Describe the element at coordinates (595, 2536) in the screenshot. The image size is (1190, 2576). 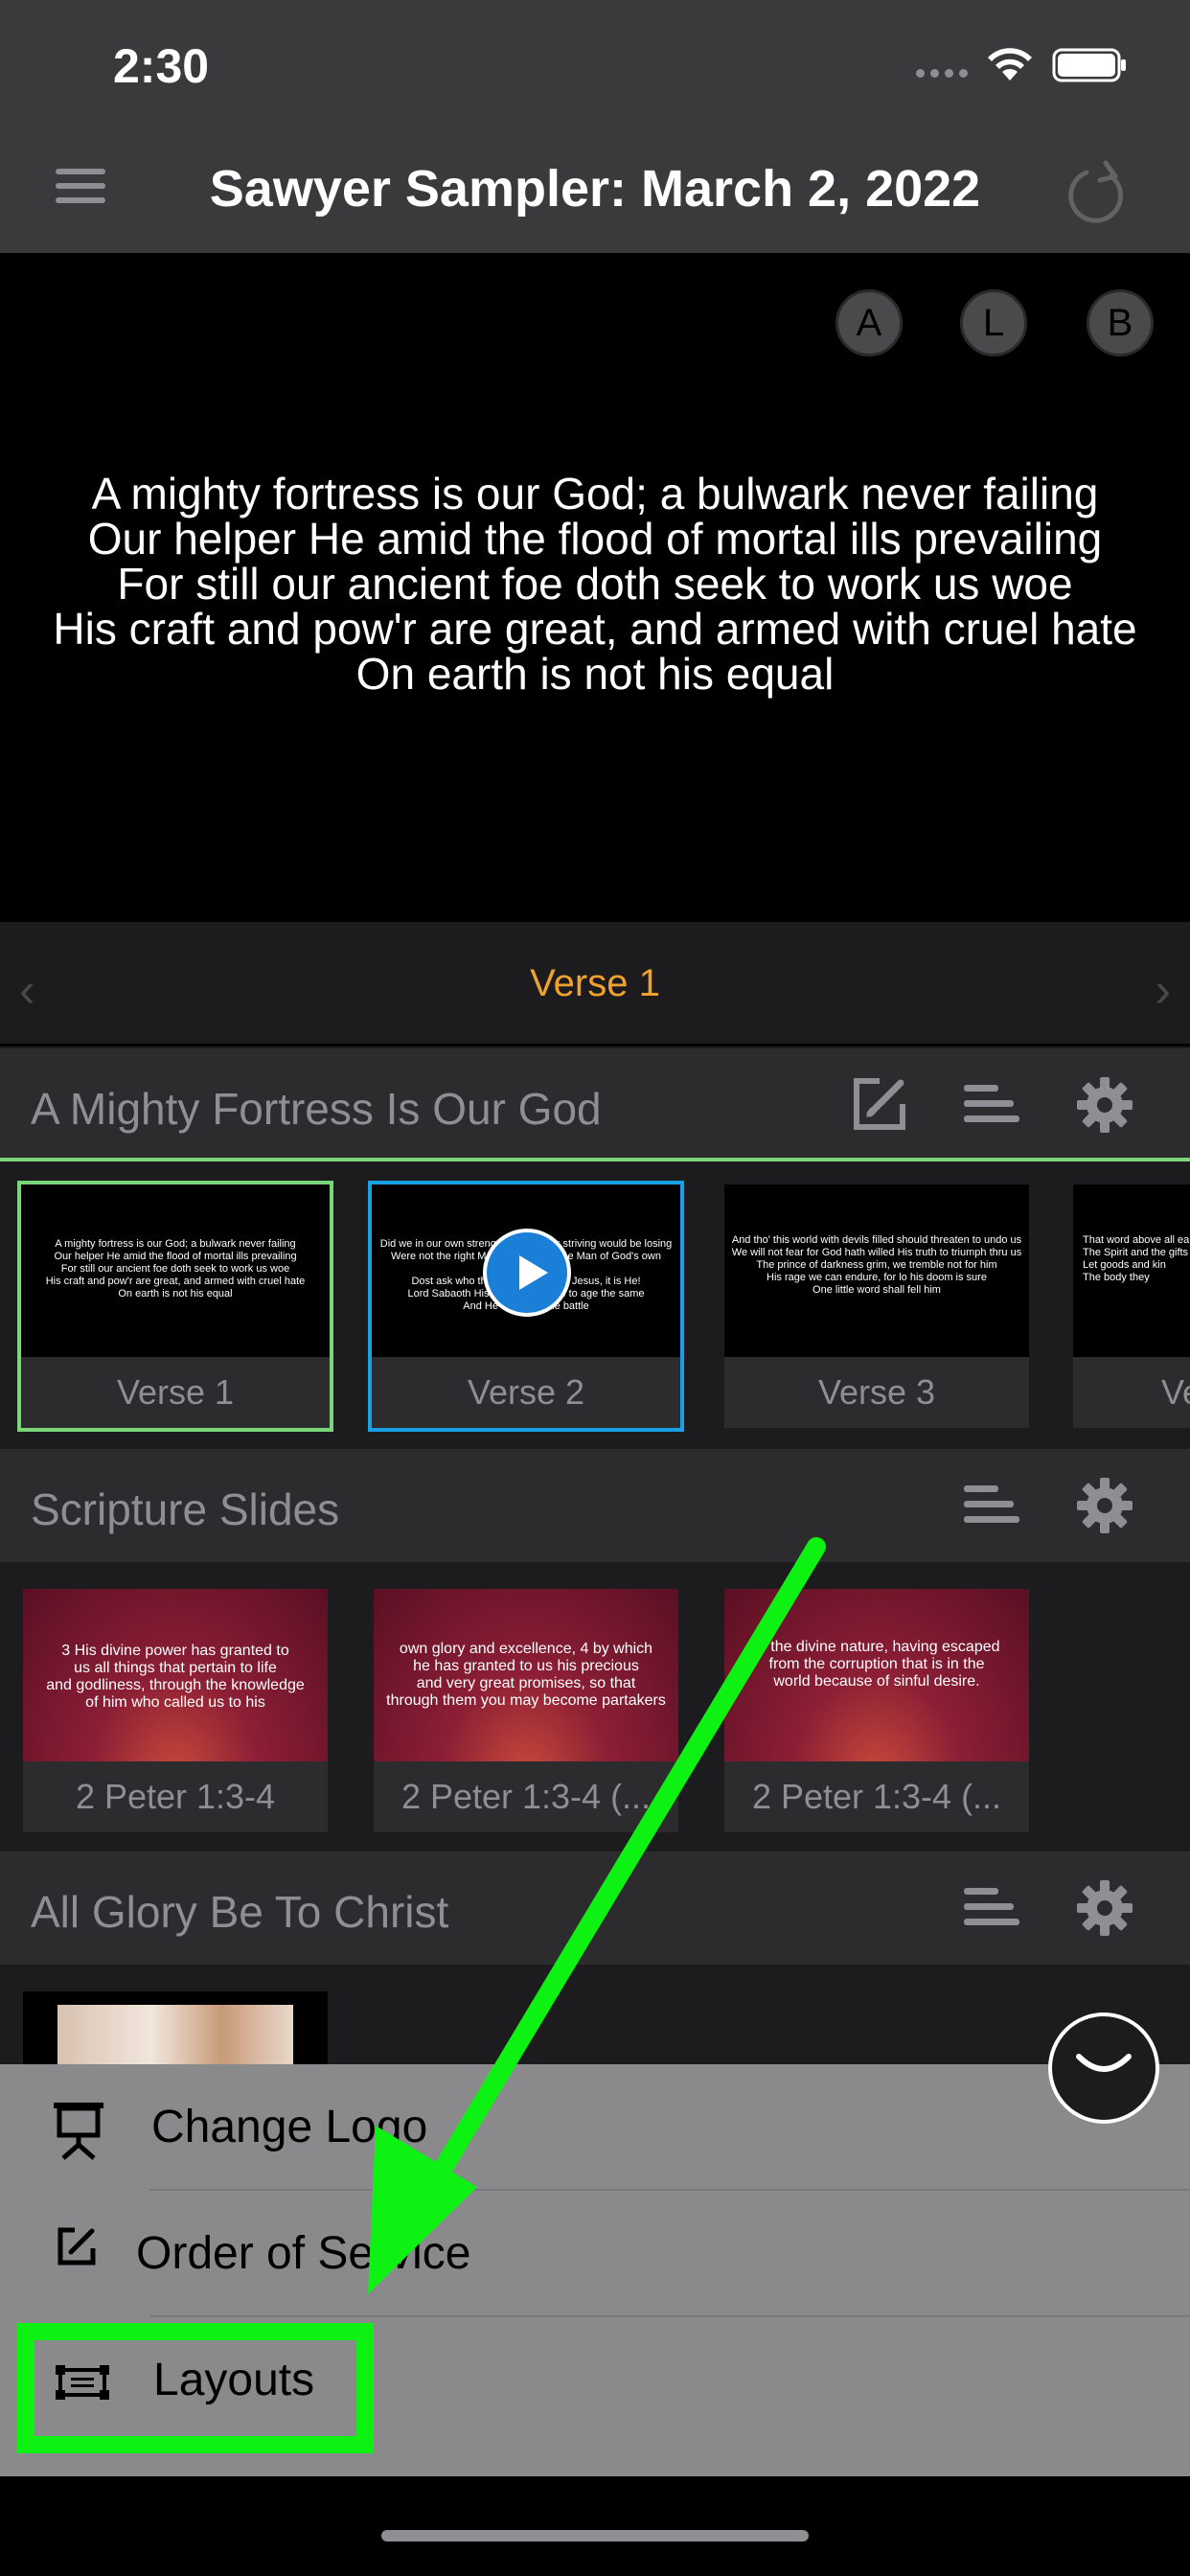
I see `home-indicator` at that location.